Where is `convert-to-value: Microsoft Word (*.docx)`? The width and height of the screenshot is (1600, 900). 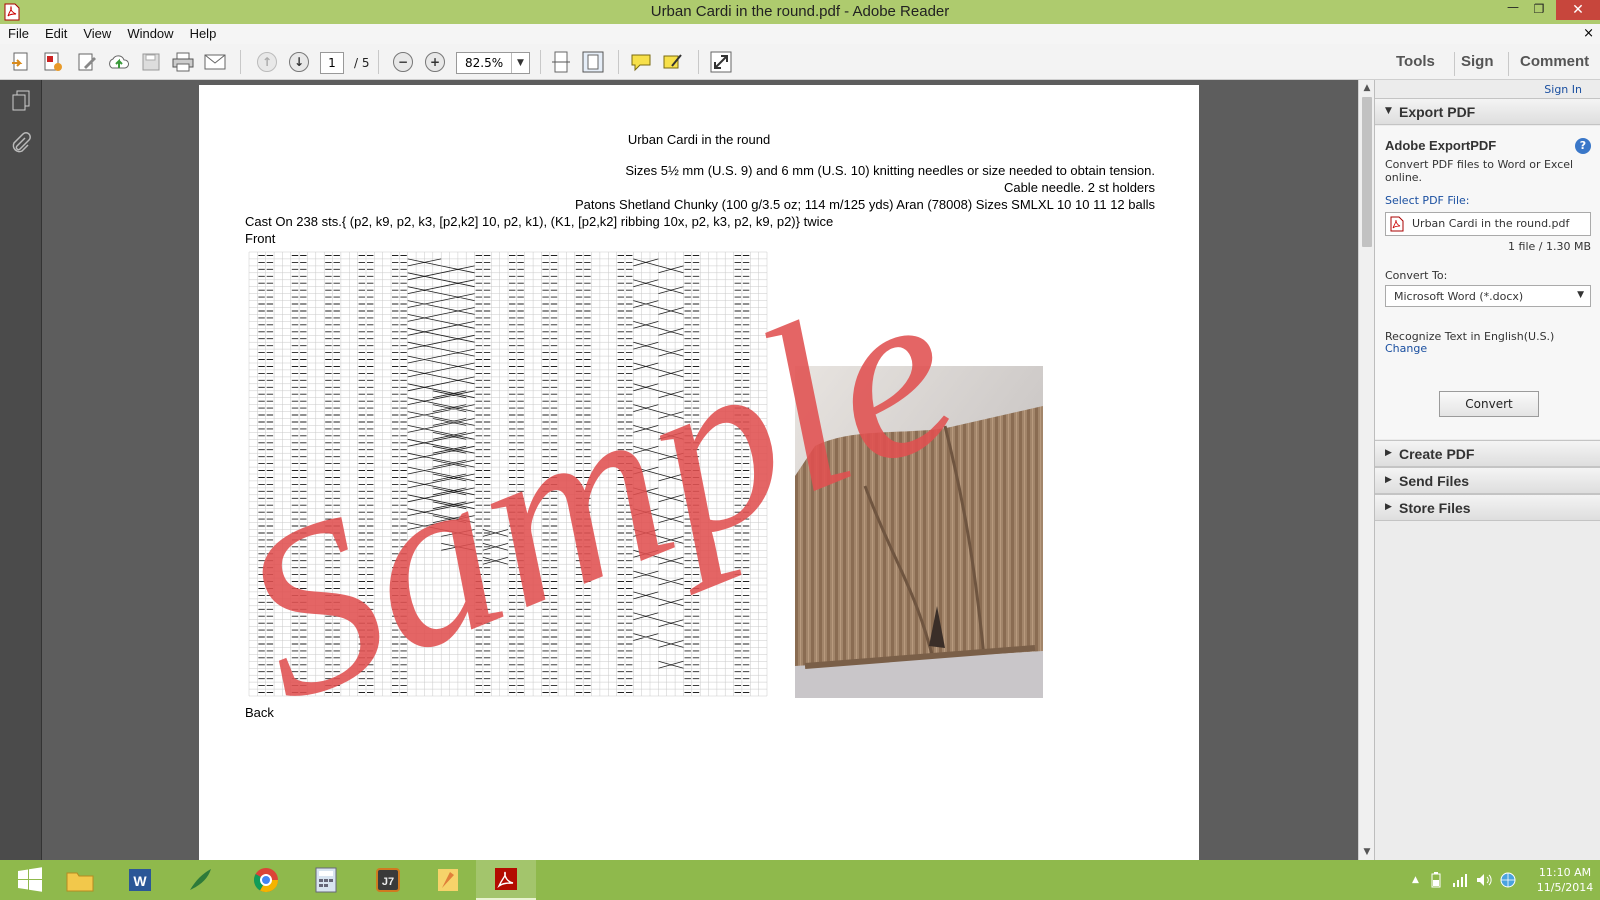 convert-to-value: Microsoft Word (*.docx) is located at coordinates (1459, 296).